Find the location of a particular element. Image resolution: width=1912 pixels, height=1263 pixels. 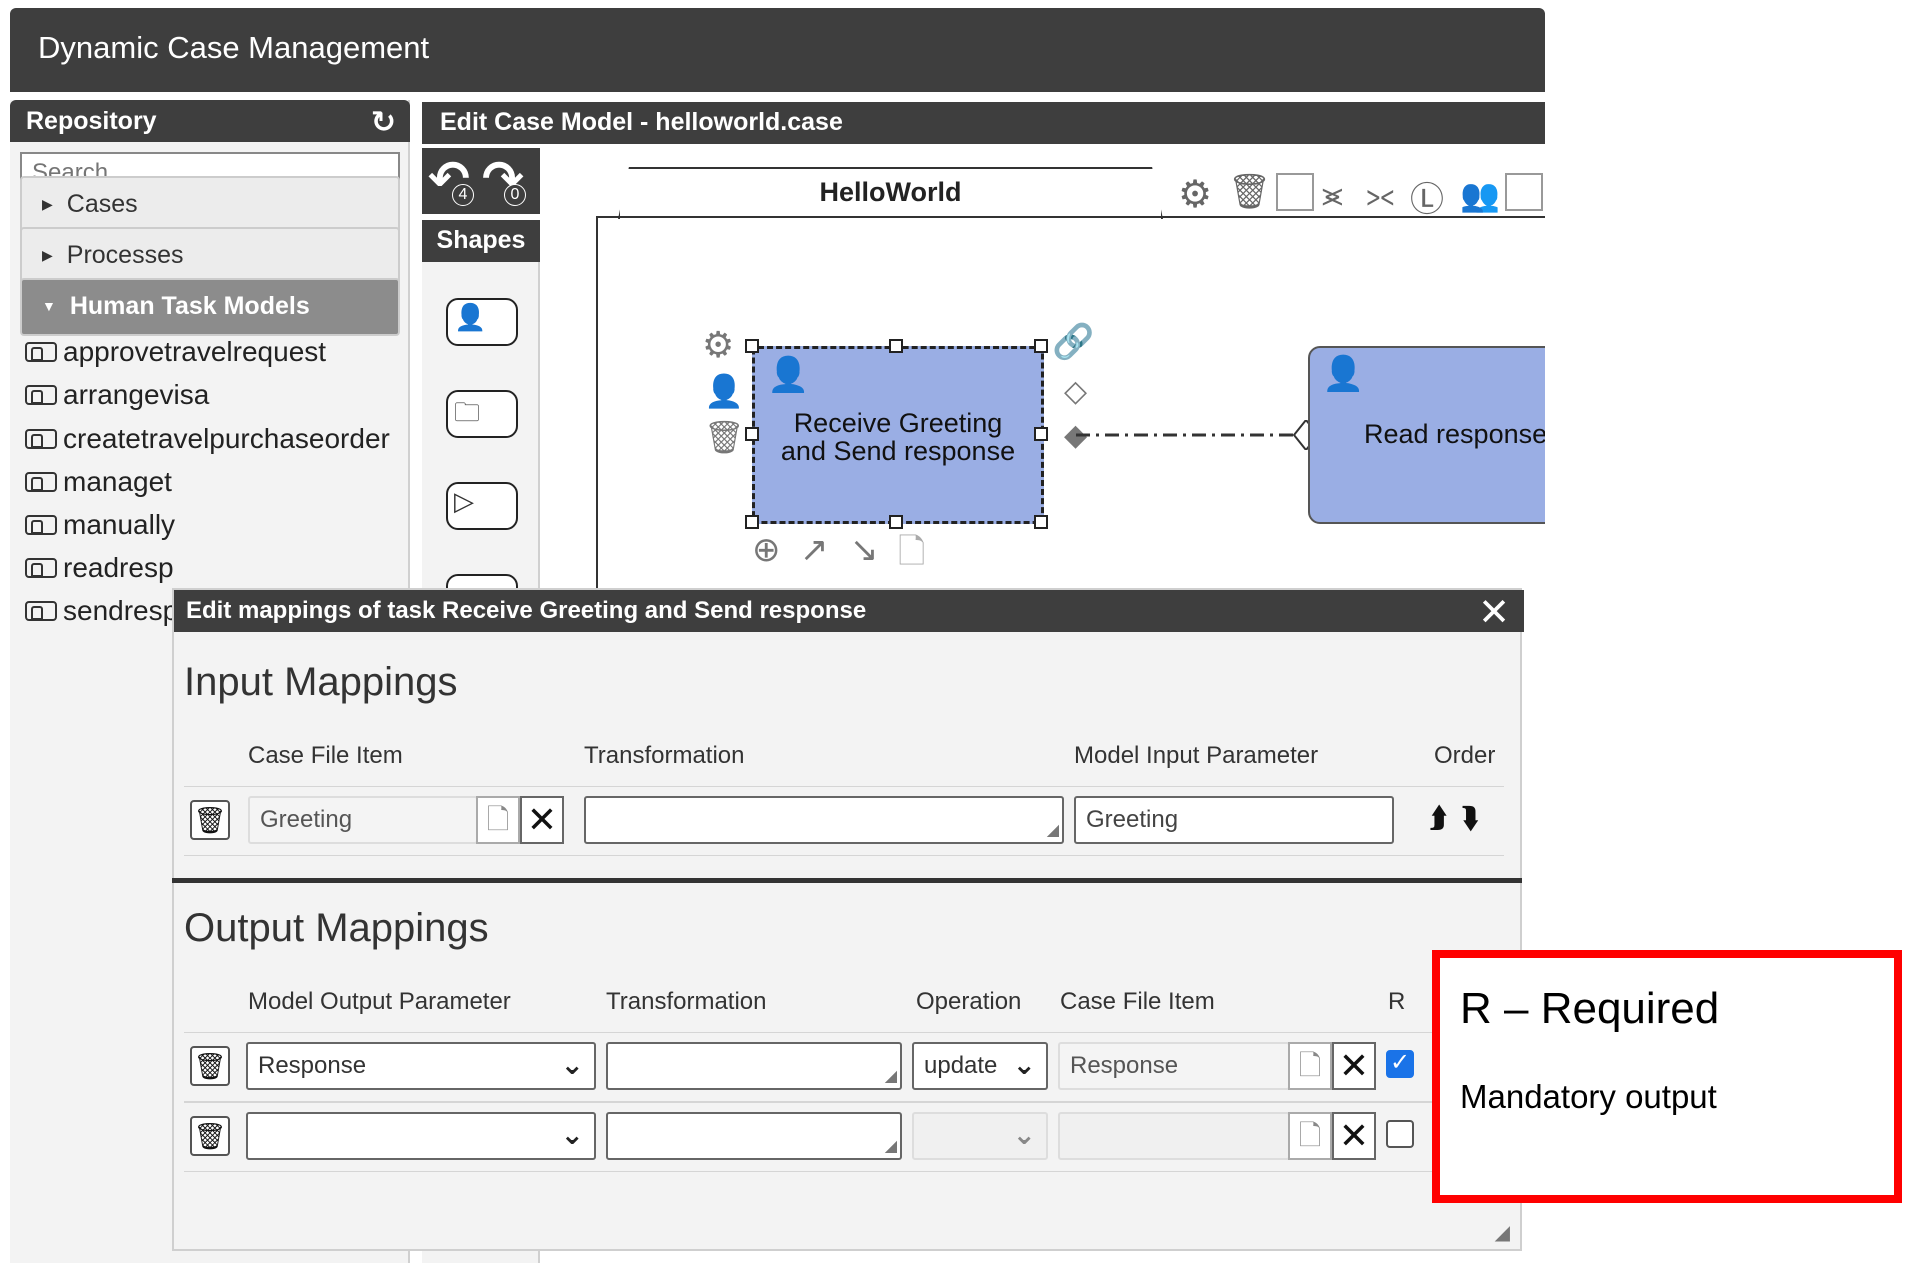

repository-title: Repository is located at coordinates (91, 121).